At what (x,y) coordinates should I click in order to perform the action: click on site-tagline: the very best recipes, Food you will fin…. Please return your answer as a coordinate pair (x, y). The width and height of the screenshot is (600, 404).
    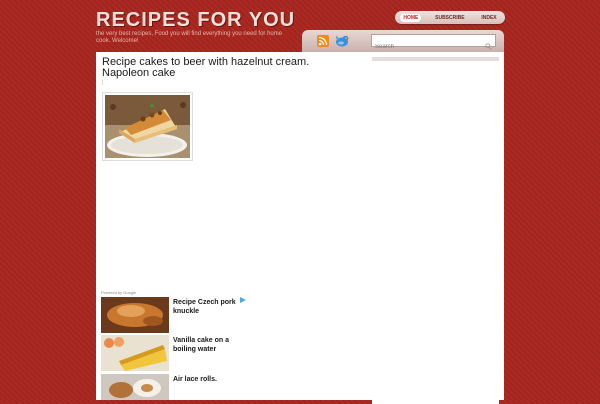
    Looking at the image, I should click on (189, 37).